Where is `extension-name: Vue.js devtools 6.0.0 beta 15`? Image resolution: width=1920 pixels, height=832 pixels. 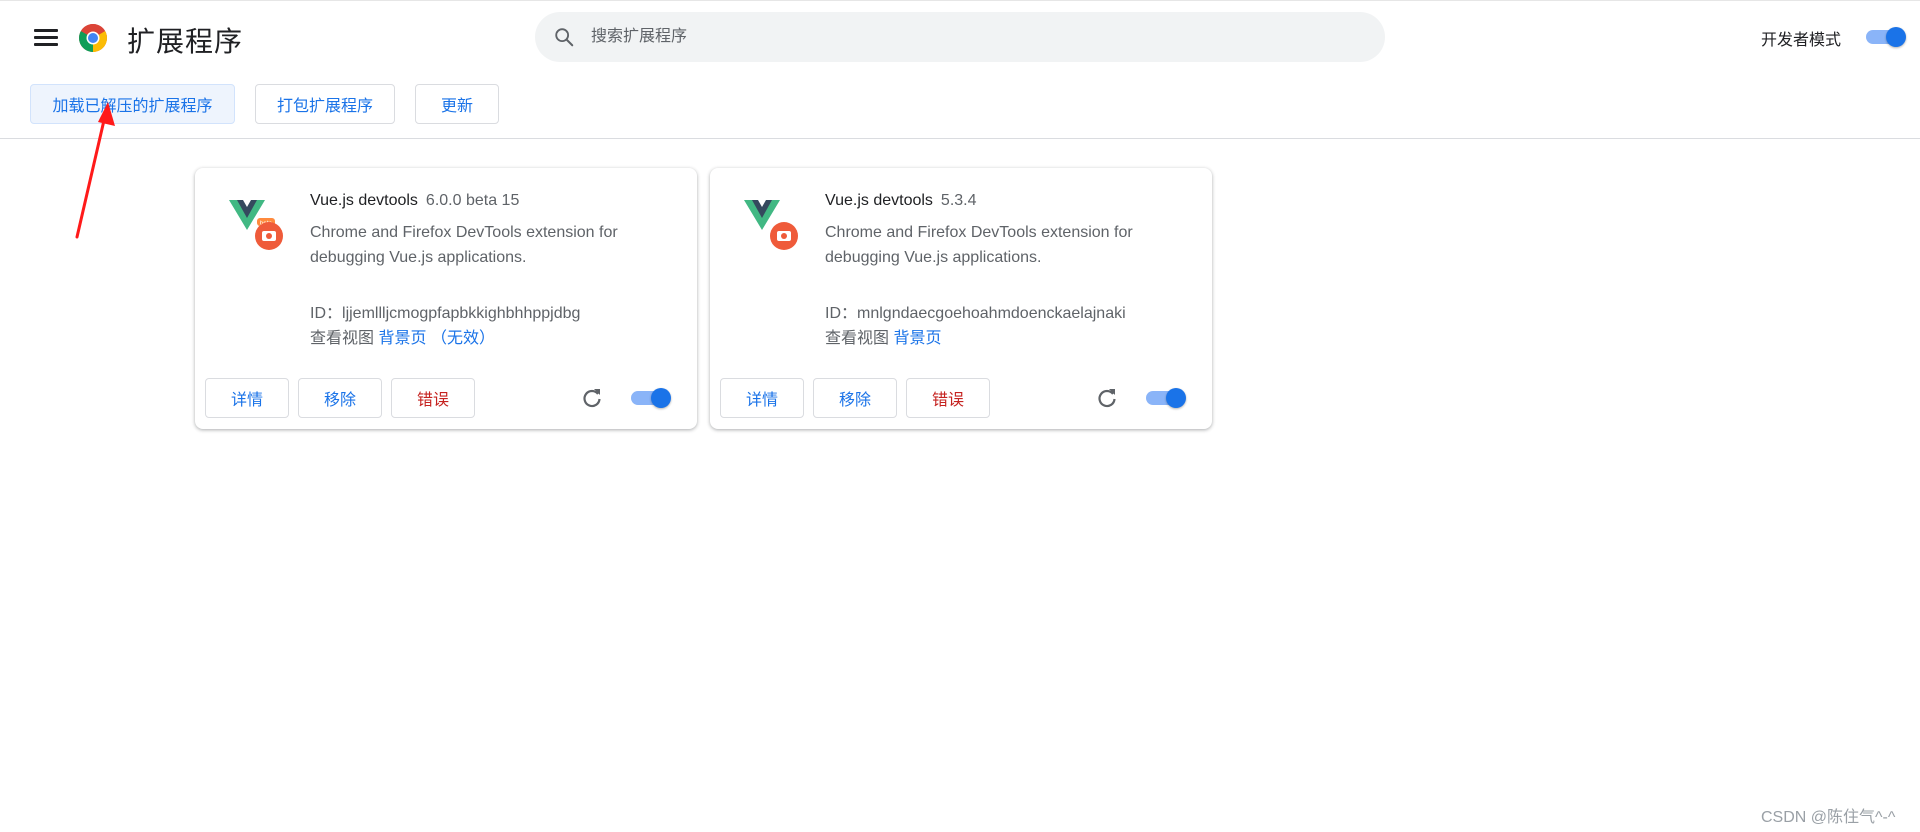 extension-name: Vue.js devtools 6.0.0 beta 15 is located at coordinates (414, 201).